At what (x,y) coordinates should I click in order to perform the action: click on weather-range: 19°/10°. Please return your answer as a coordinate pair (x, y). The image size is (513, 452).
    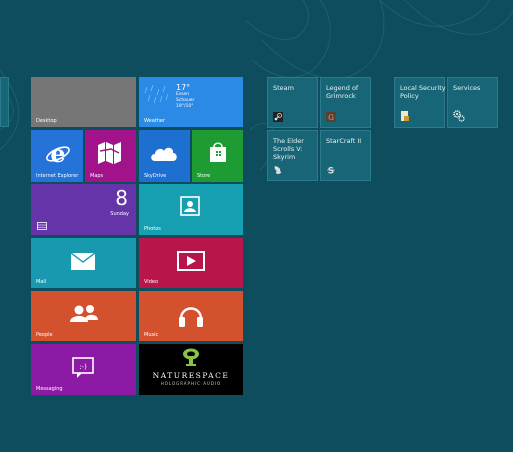
    Looking at the image, I should click on (185, 106).